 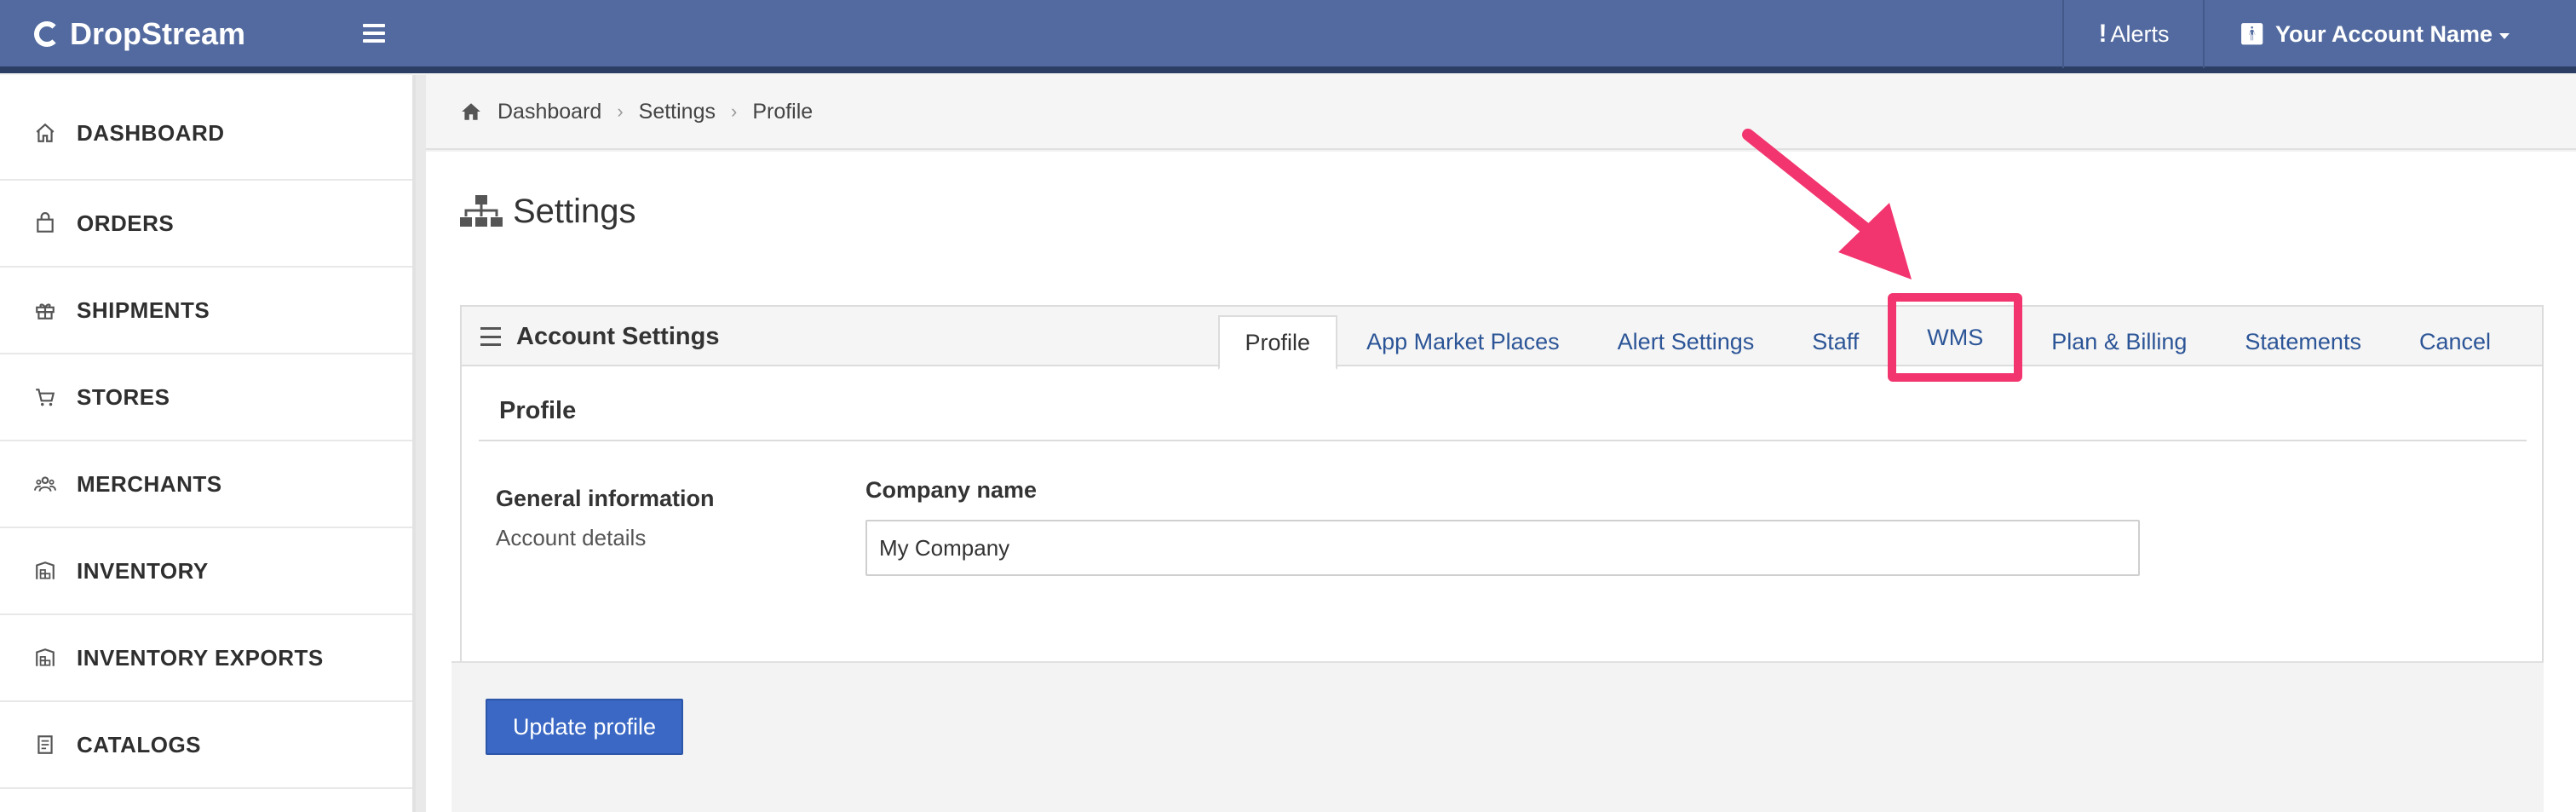 I want to click on tab-statements: Statements, so click(x=2303, y=341).